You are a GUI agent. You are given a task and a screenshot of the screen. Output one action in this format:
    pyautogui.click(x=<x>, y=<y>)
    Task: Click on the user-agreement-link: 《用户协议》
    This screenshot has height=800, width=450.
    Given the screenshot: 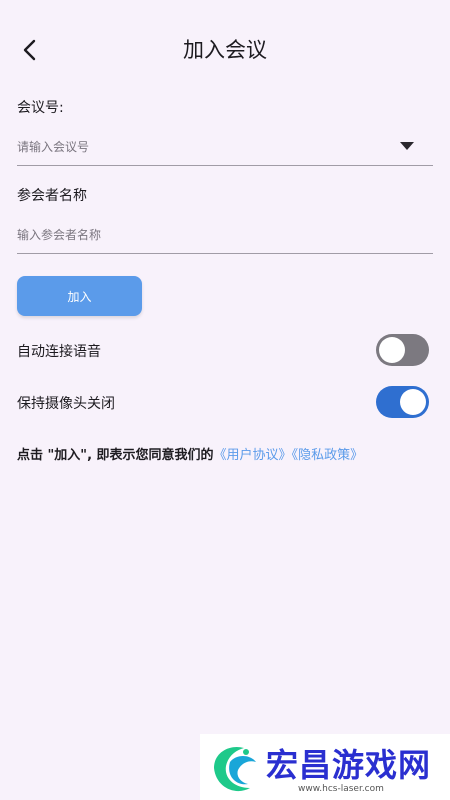 What is the action you would take?
    pyautogui.click(x=253, y=455)
    